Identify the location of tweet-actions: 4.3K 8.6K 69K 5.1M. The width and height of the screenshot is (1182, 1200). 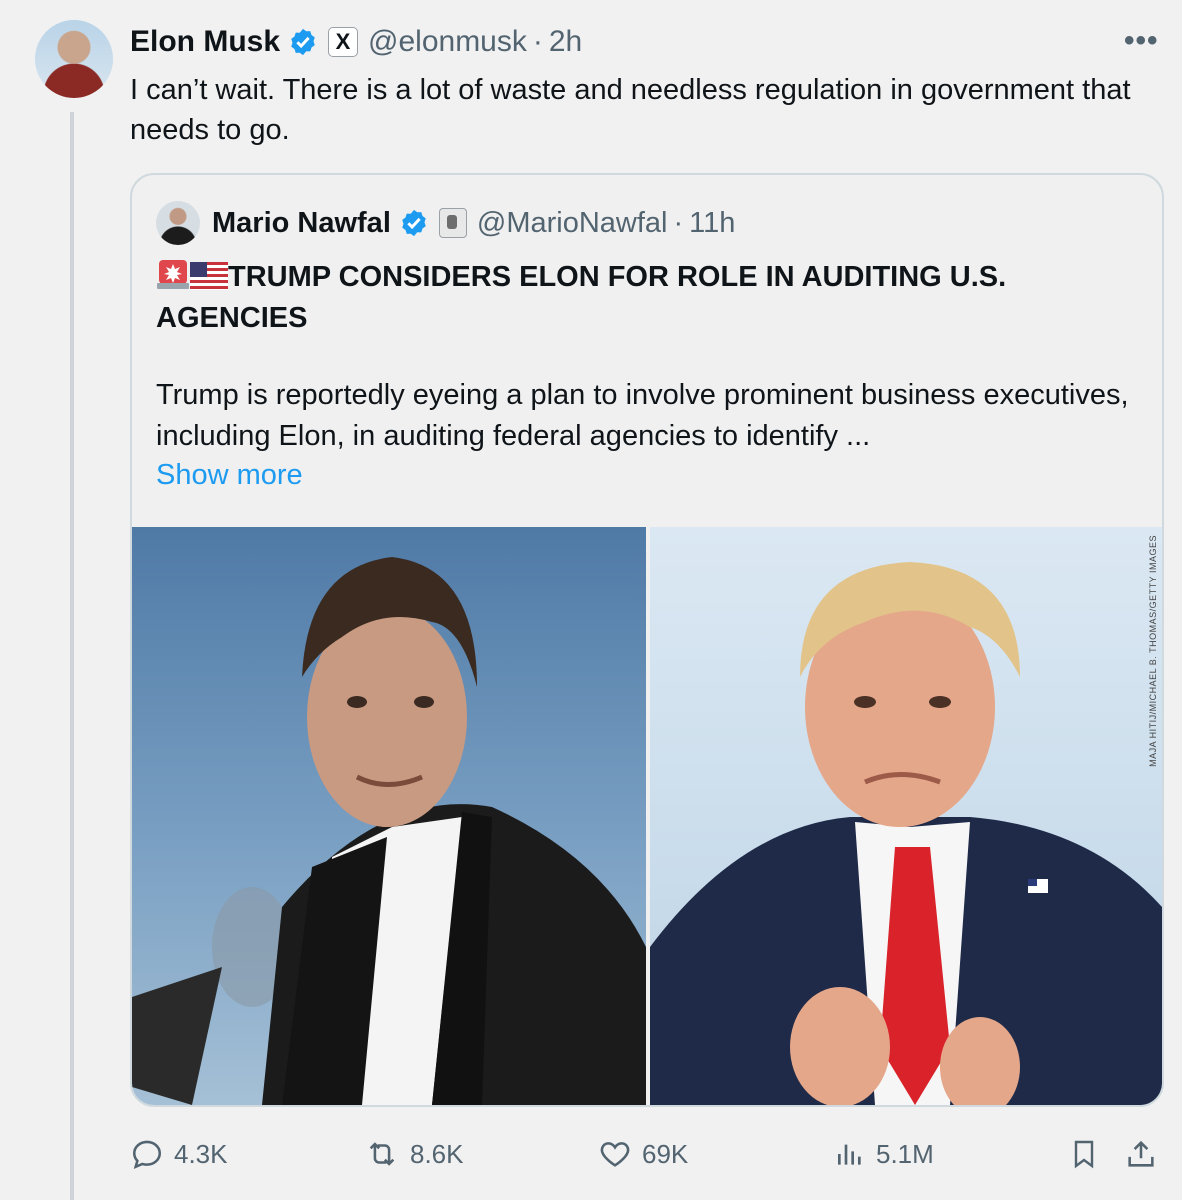
(650, 1154).